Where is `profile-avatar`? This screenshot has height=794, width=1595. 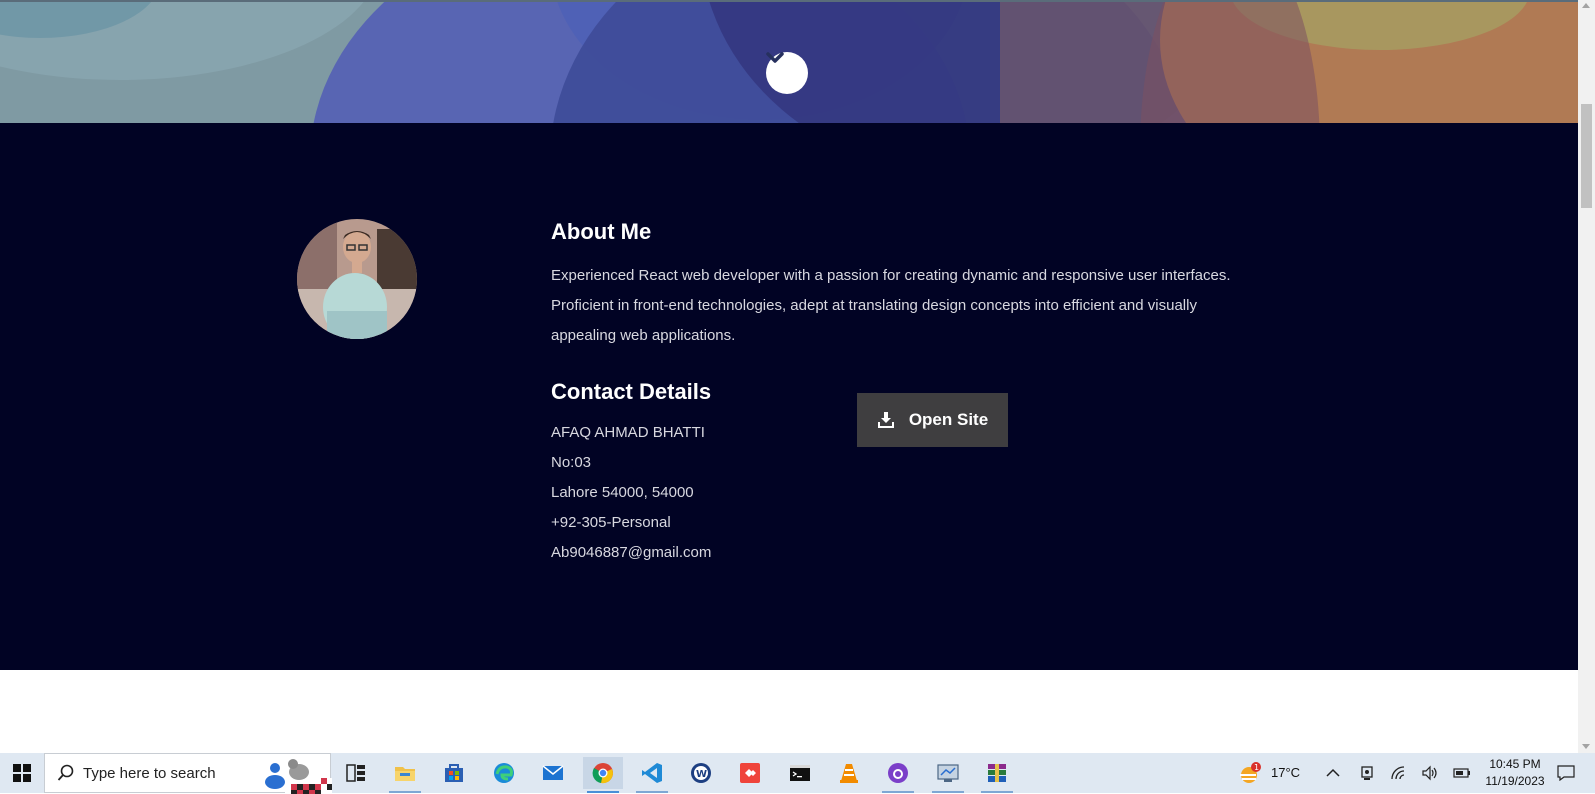 profile-avatar is located at coordinates (357, 279).